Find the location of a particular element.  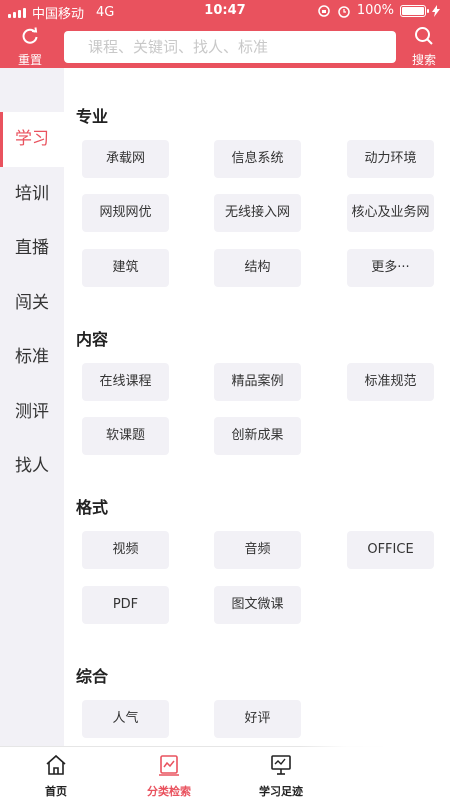

search-button: 搜索 is located at coordinates (424, 47).